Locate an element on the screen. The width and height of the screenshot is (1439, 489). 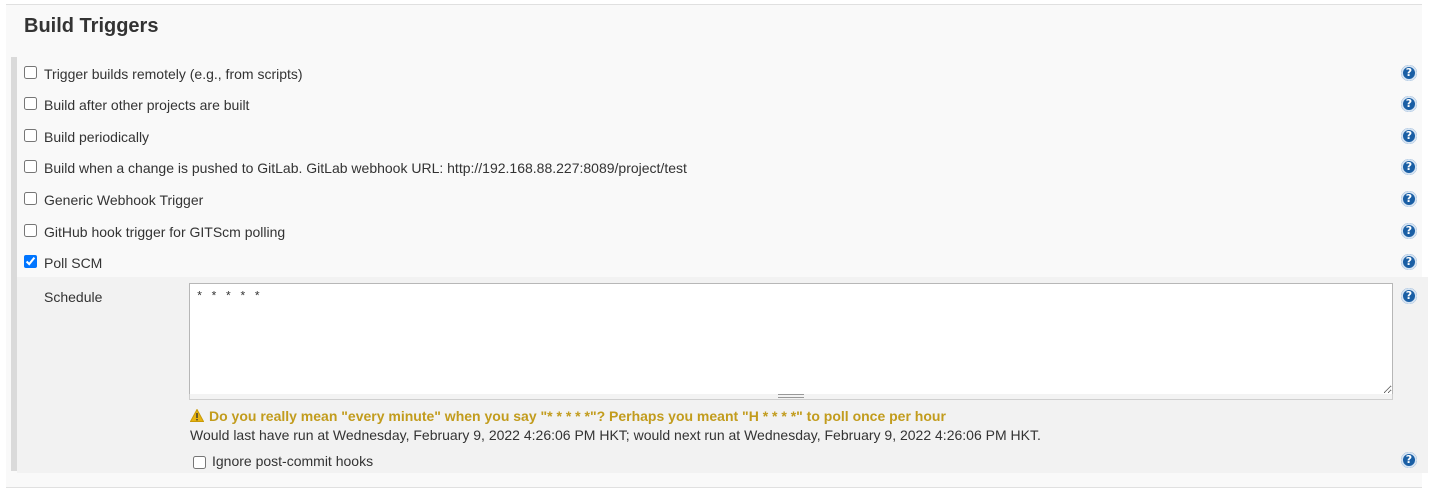
trigger-row-generic-webhook: Generic Webhook Trigger ? is located at coordinates (714, 200).